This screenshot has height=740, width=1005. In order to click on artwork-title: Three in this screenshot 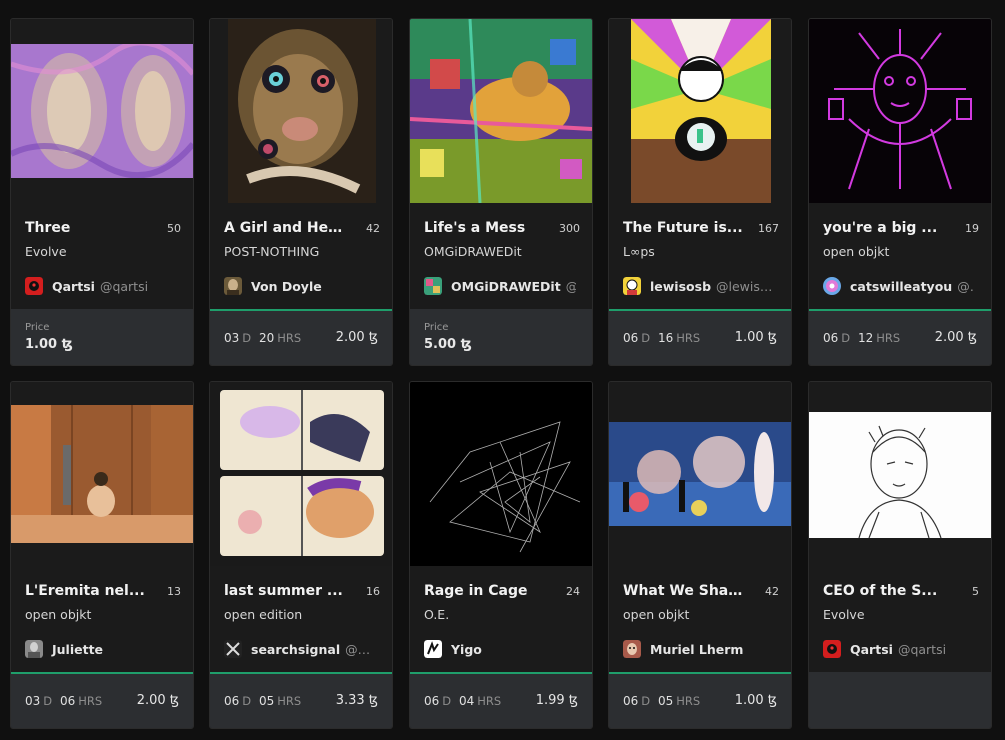, I will do `click(85, 228)`.